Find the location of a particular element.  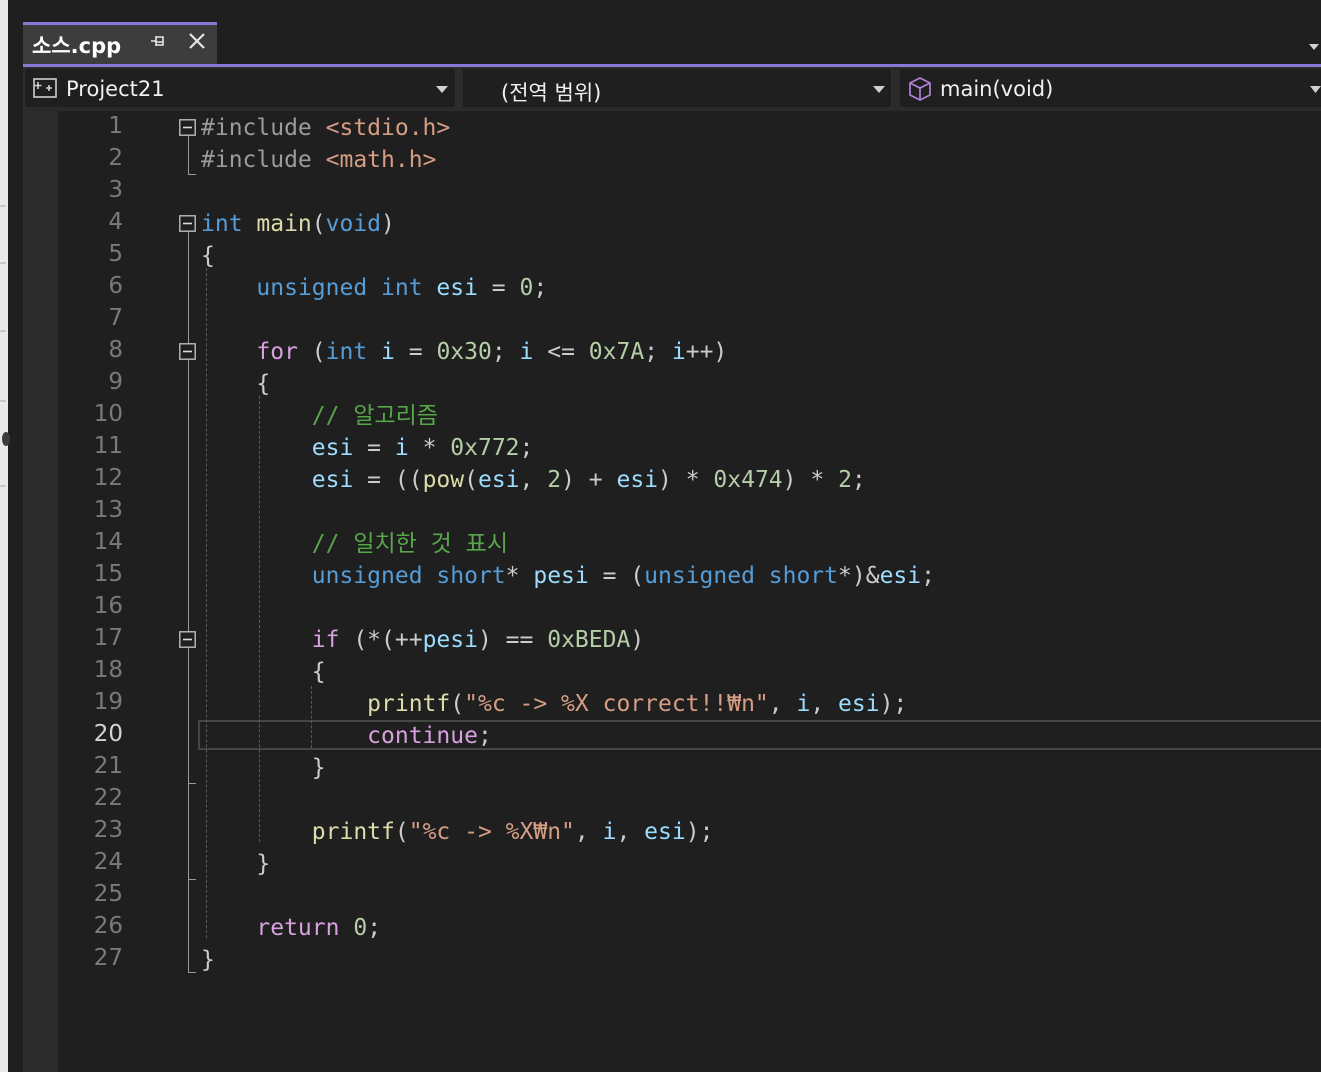

code-line: int main(void) is located at coordinates (298, 224).